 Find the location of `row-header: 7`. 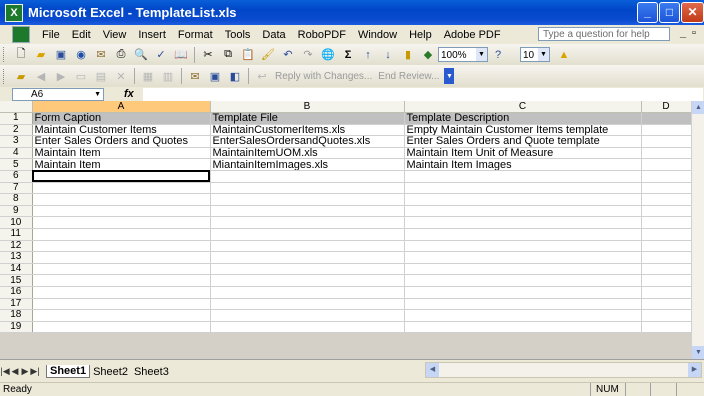

row-header: 7 is located at coordinates (16, 188).